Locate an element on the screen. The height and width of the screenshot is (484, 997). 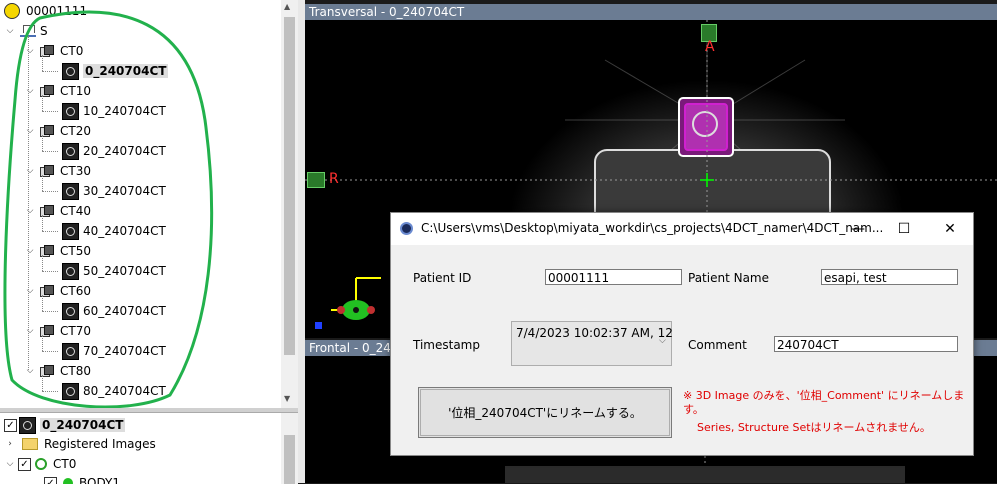
rename-note-line-3: Series, Structure Setはリネームされません。 is located at coordinates (814, 428).